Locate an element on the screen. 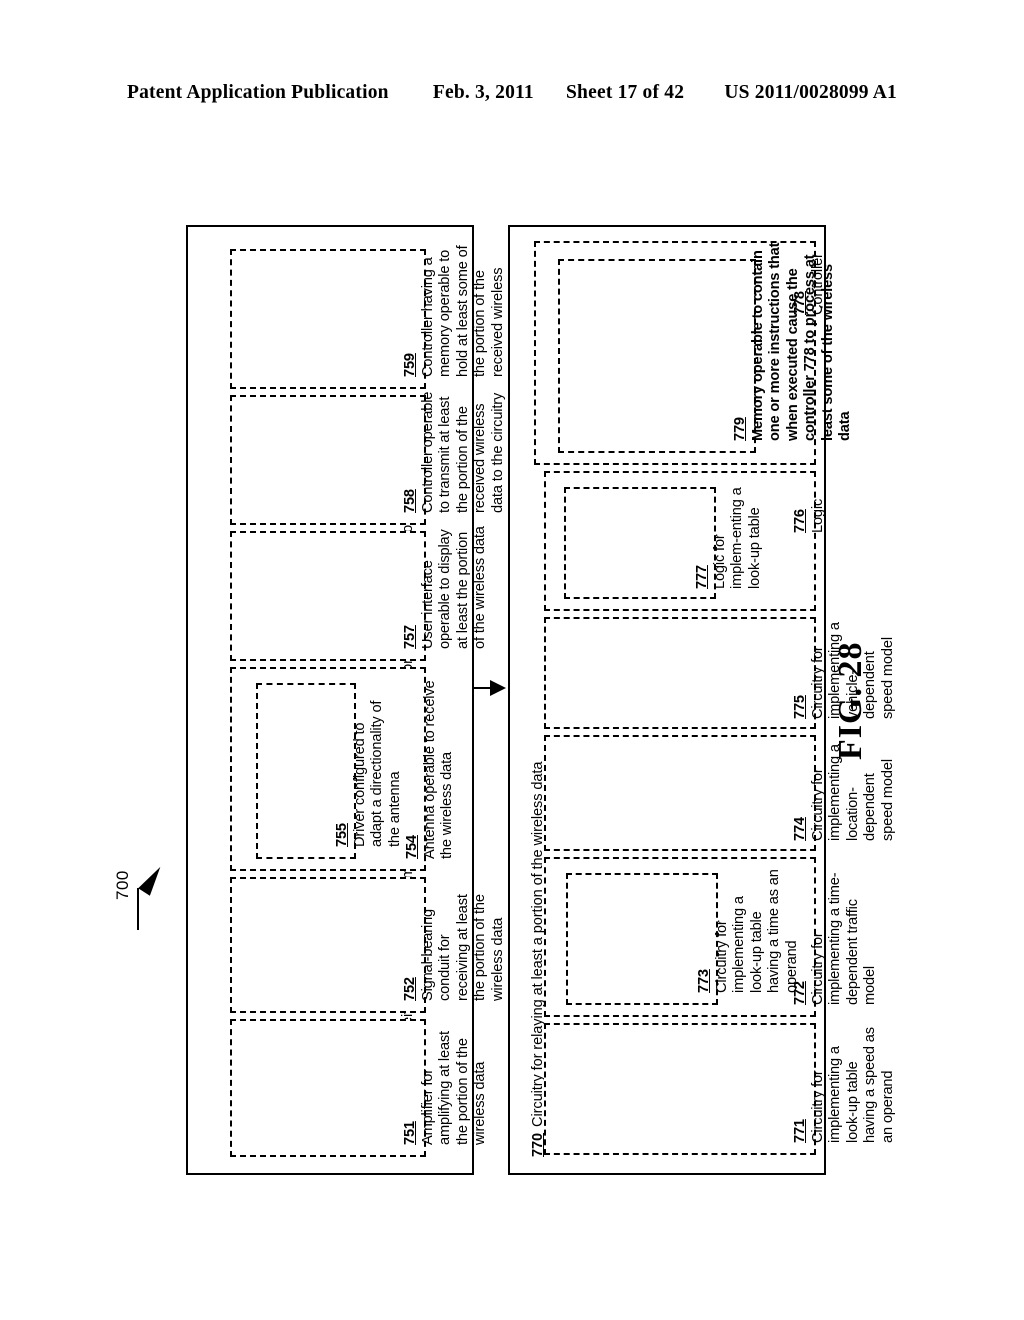 The image size is (1024, 1320). block-752-number: 752 is located at coordinates (410, 989).